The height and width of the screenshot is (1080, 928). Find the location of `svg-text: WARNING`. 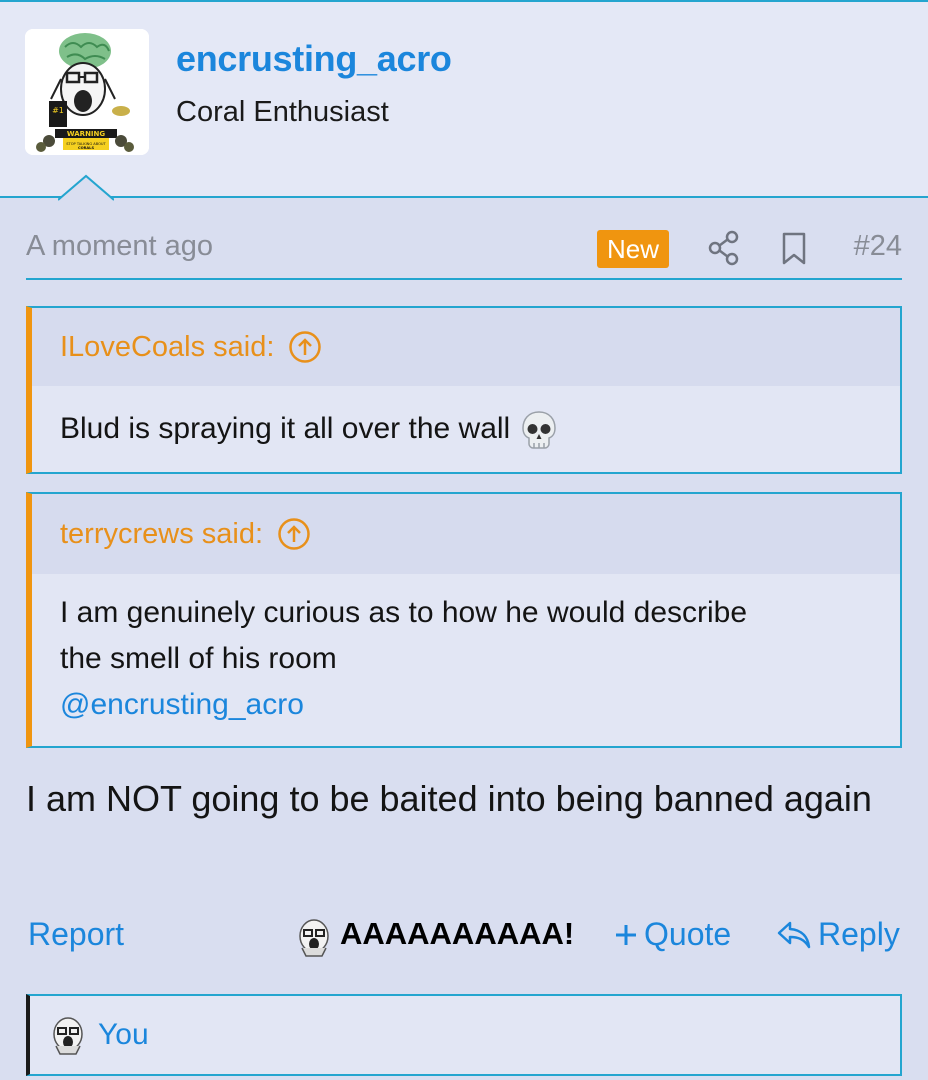

svg-text: WARNING is located at coordinates (86, 134).